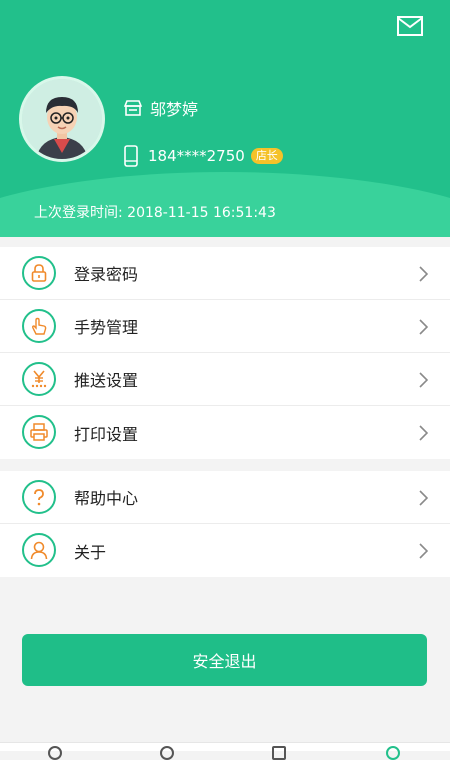 The width and height of the screenshot is (450, 760). What do you see at coordinates (106, 498) in the screenshot?
I see `menu-label: 帮助中心` at bounding box center [106, 498].